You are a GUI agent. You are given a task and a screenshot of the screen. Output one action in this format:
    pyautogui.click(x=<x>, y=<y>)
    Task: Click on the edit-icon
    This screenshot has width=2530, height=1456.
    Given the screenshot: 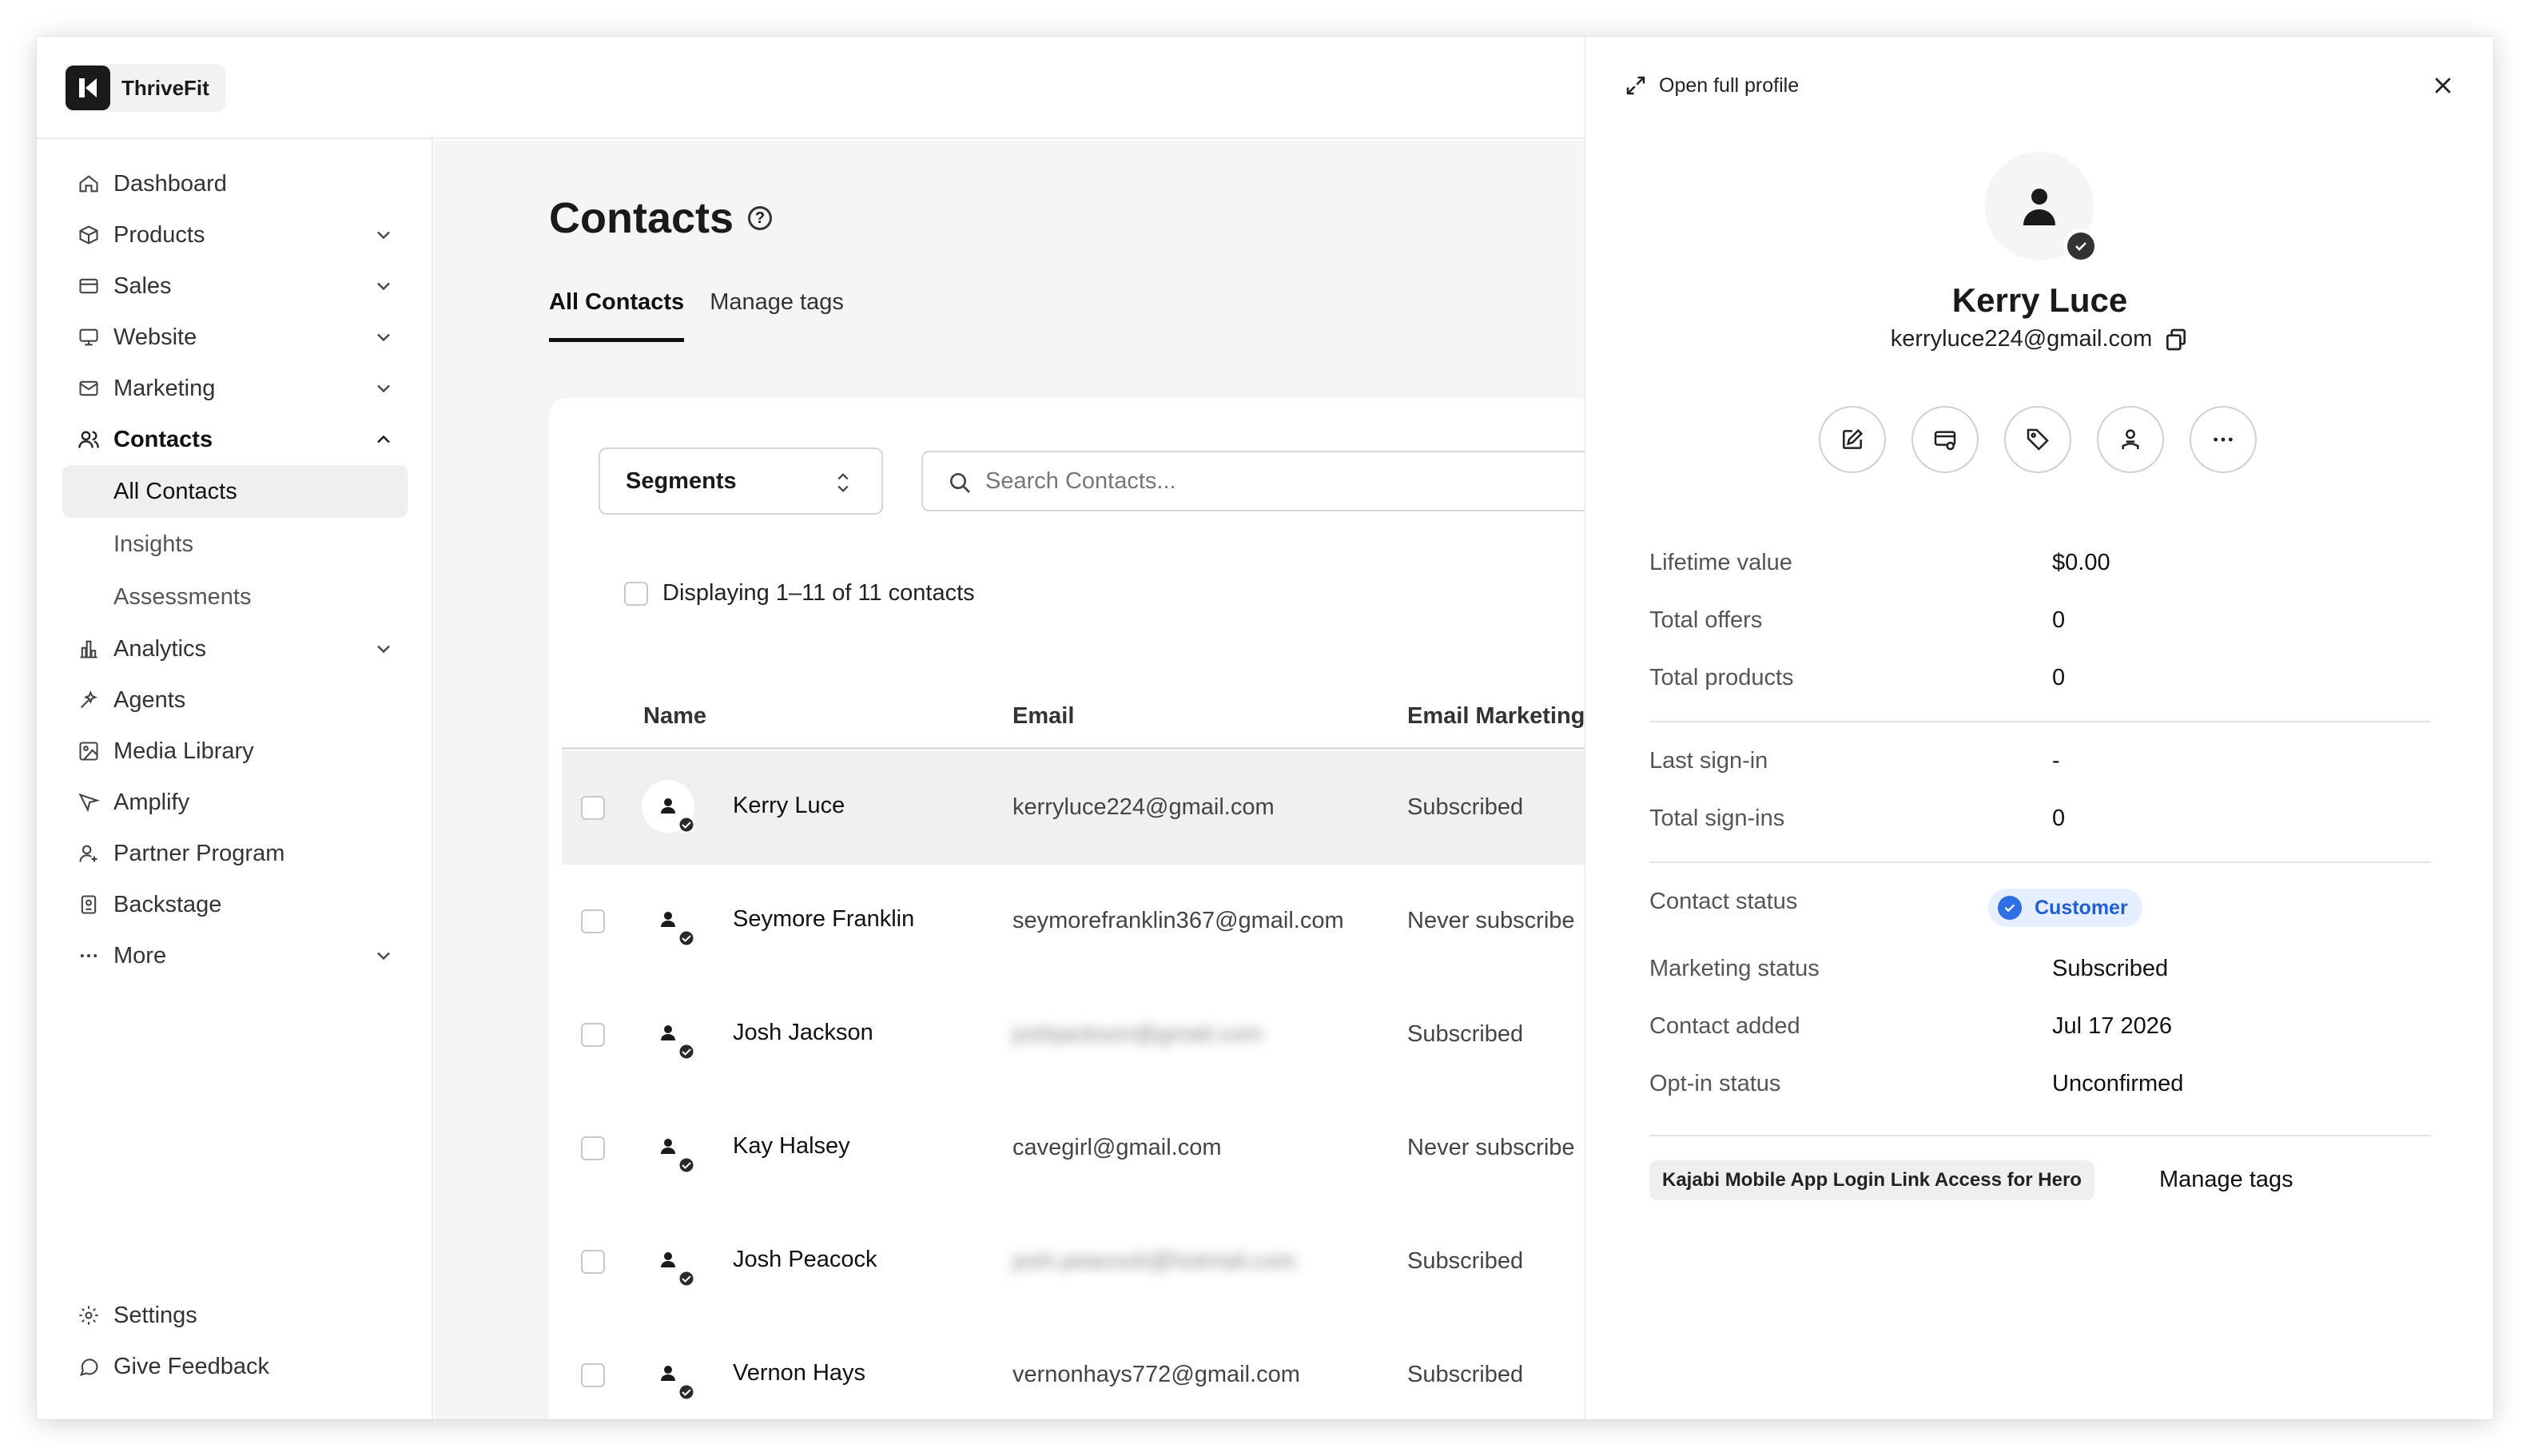 What is the action you would take?
    pyautogui.click(x=1853, y=438)
    